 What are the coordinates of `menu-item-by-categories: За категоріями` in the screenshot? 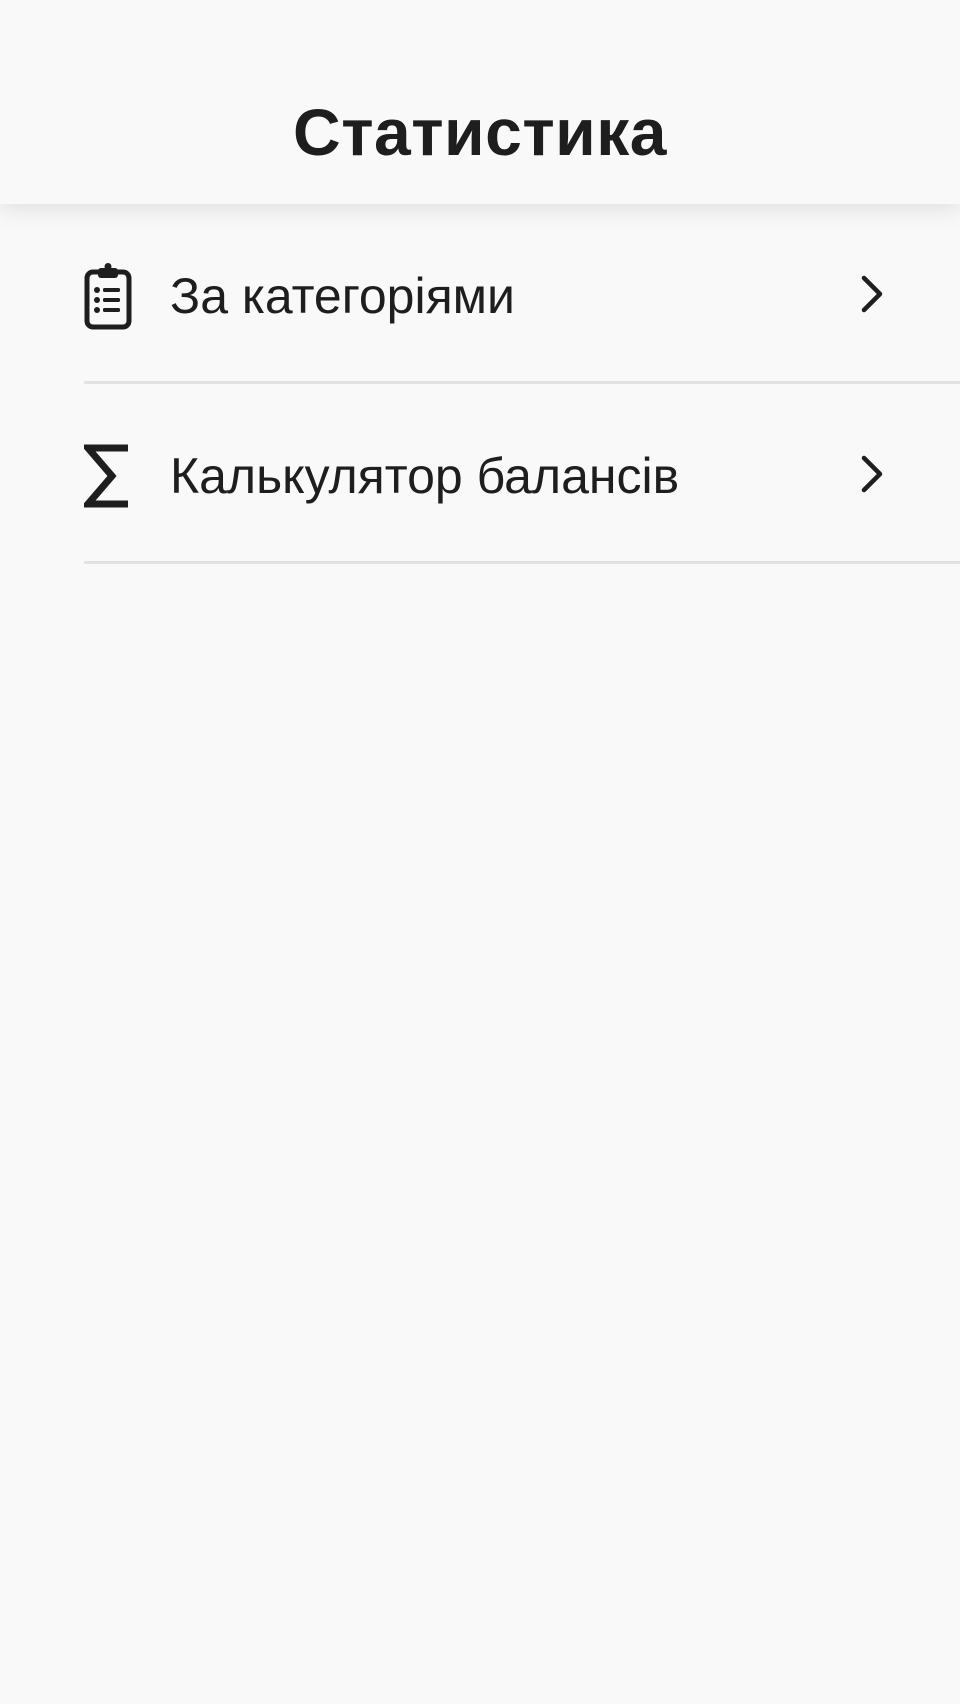 It's located at (480, 294).